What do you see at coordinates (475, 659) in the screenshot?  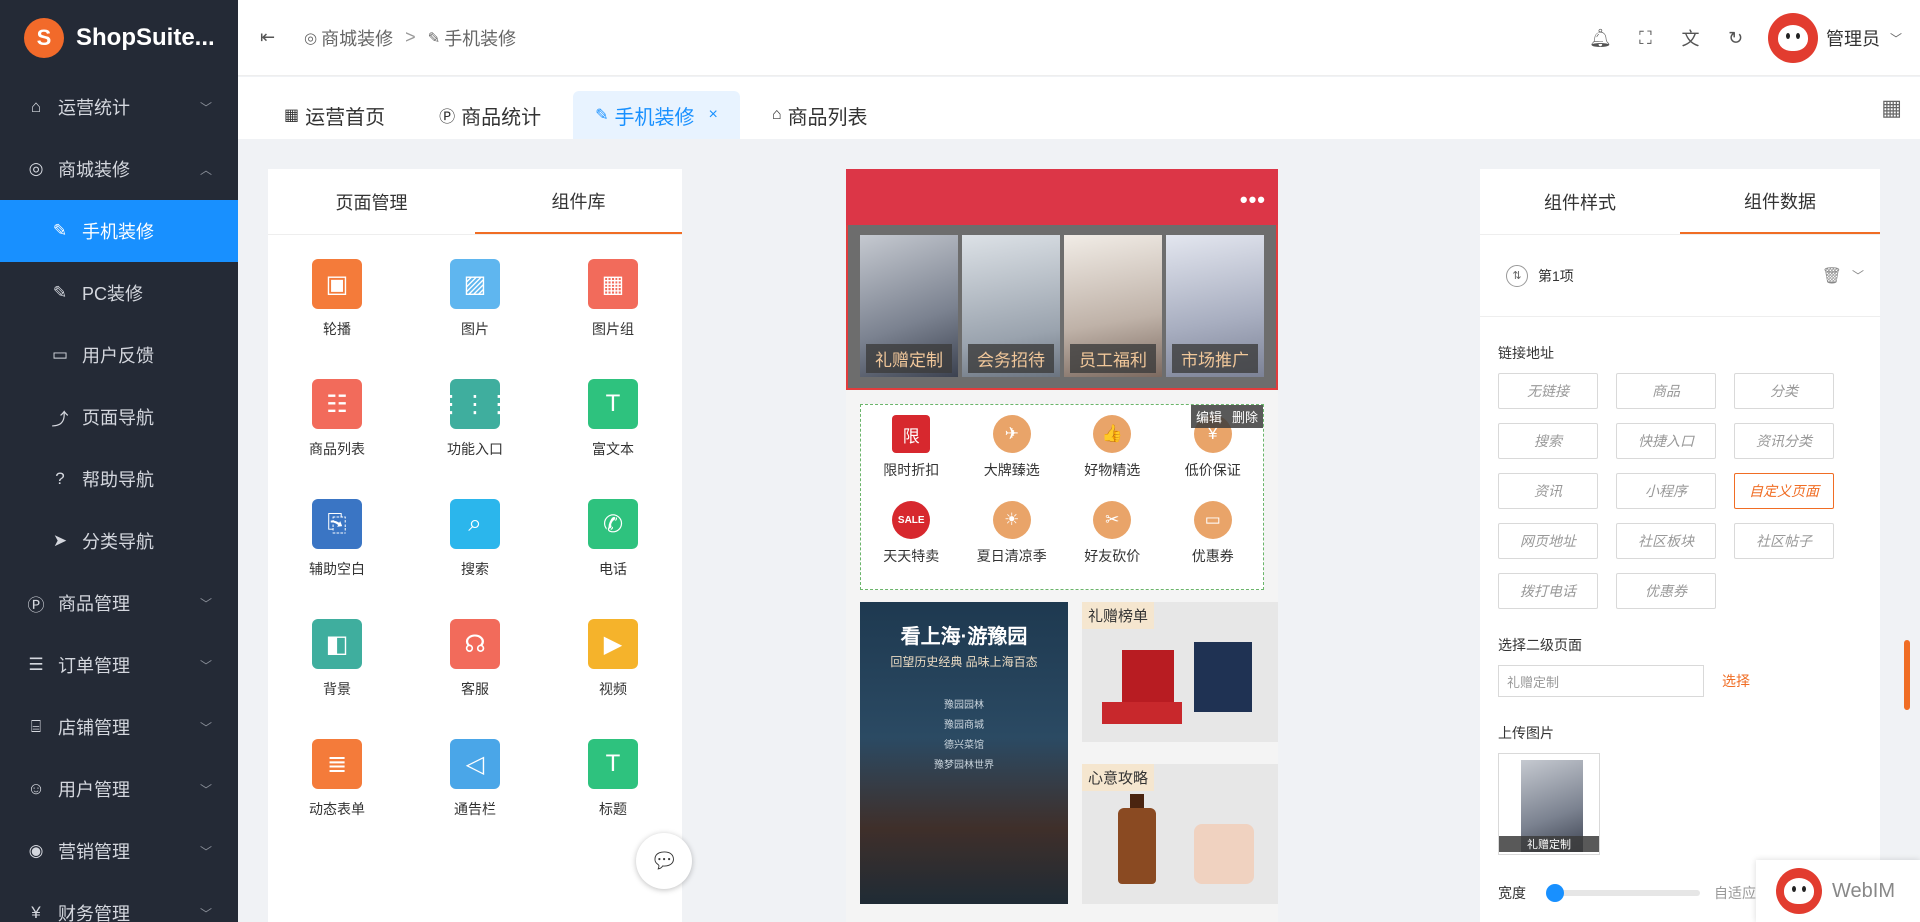 I see `component-item: ☊ 客服` at bounding box center [475, 659].